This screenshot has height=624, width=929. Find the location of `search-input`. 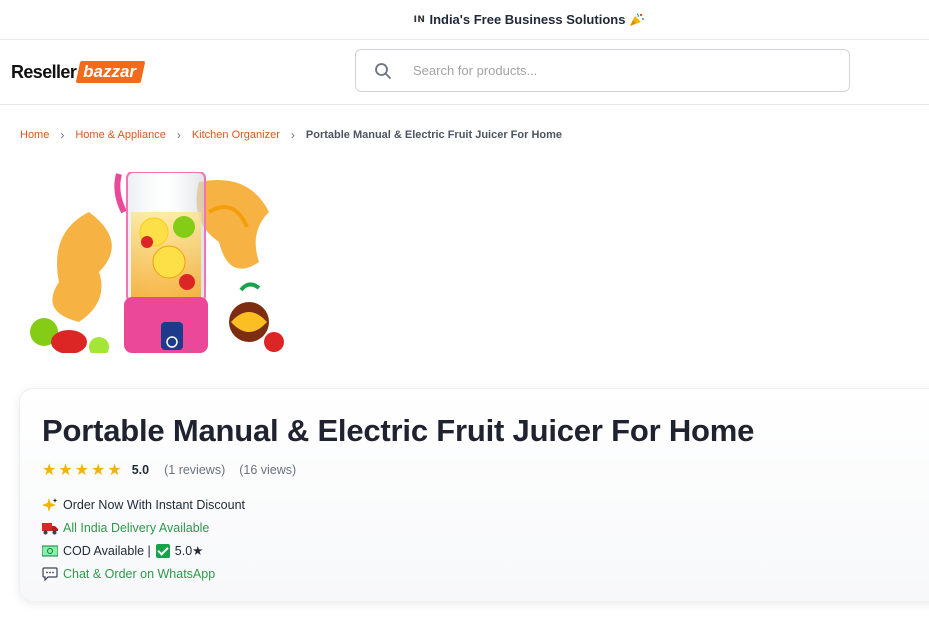

search-input is located at coordinates (613, 70).